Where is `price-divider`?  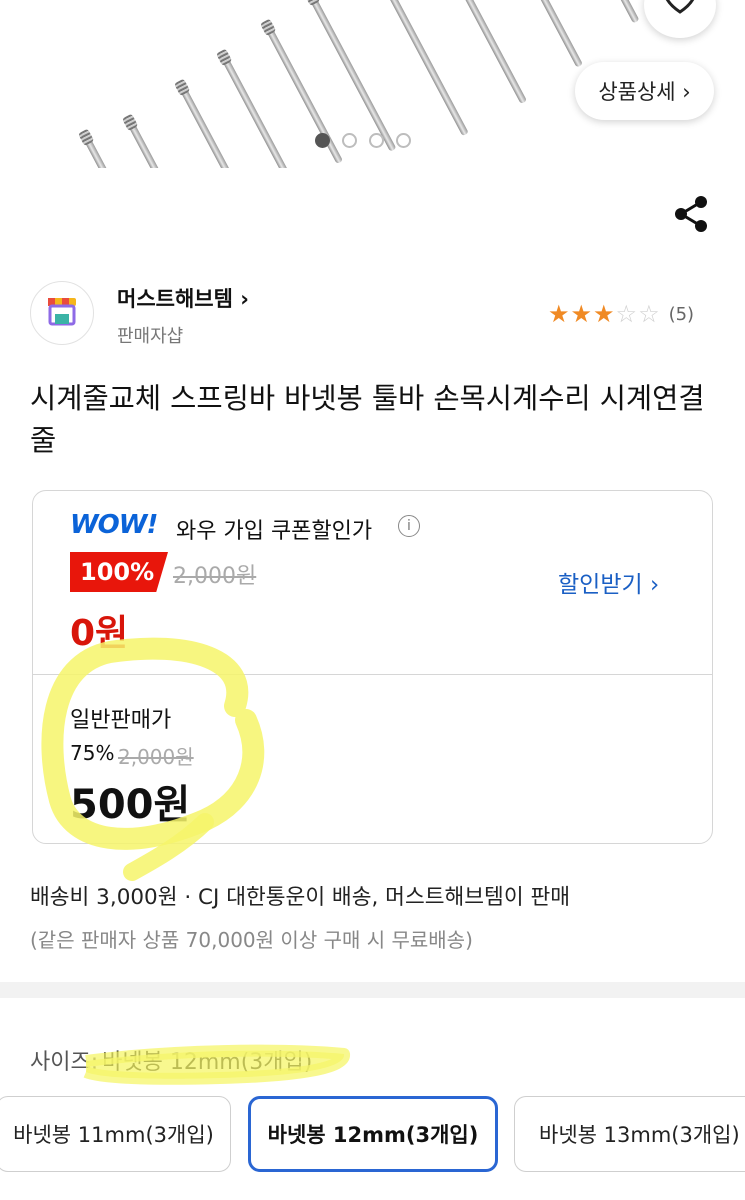 price-divider is located at coordinates (372, 674).